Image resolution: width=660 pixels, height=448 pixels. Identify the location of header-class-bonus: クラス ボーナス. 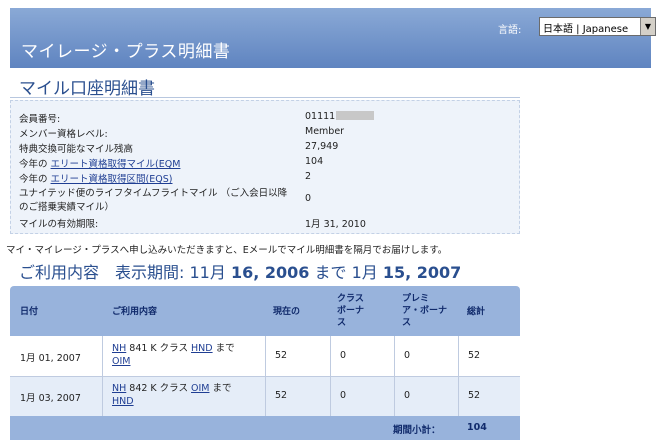
(351, 311).